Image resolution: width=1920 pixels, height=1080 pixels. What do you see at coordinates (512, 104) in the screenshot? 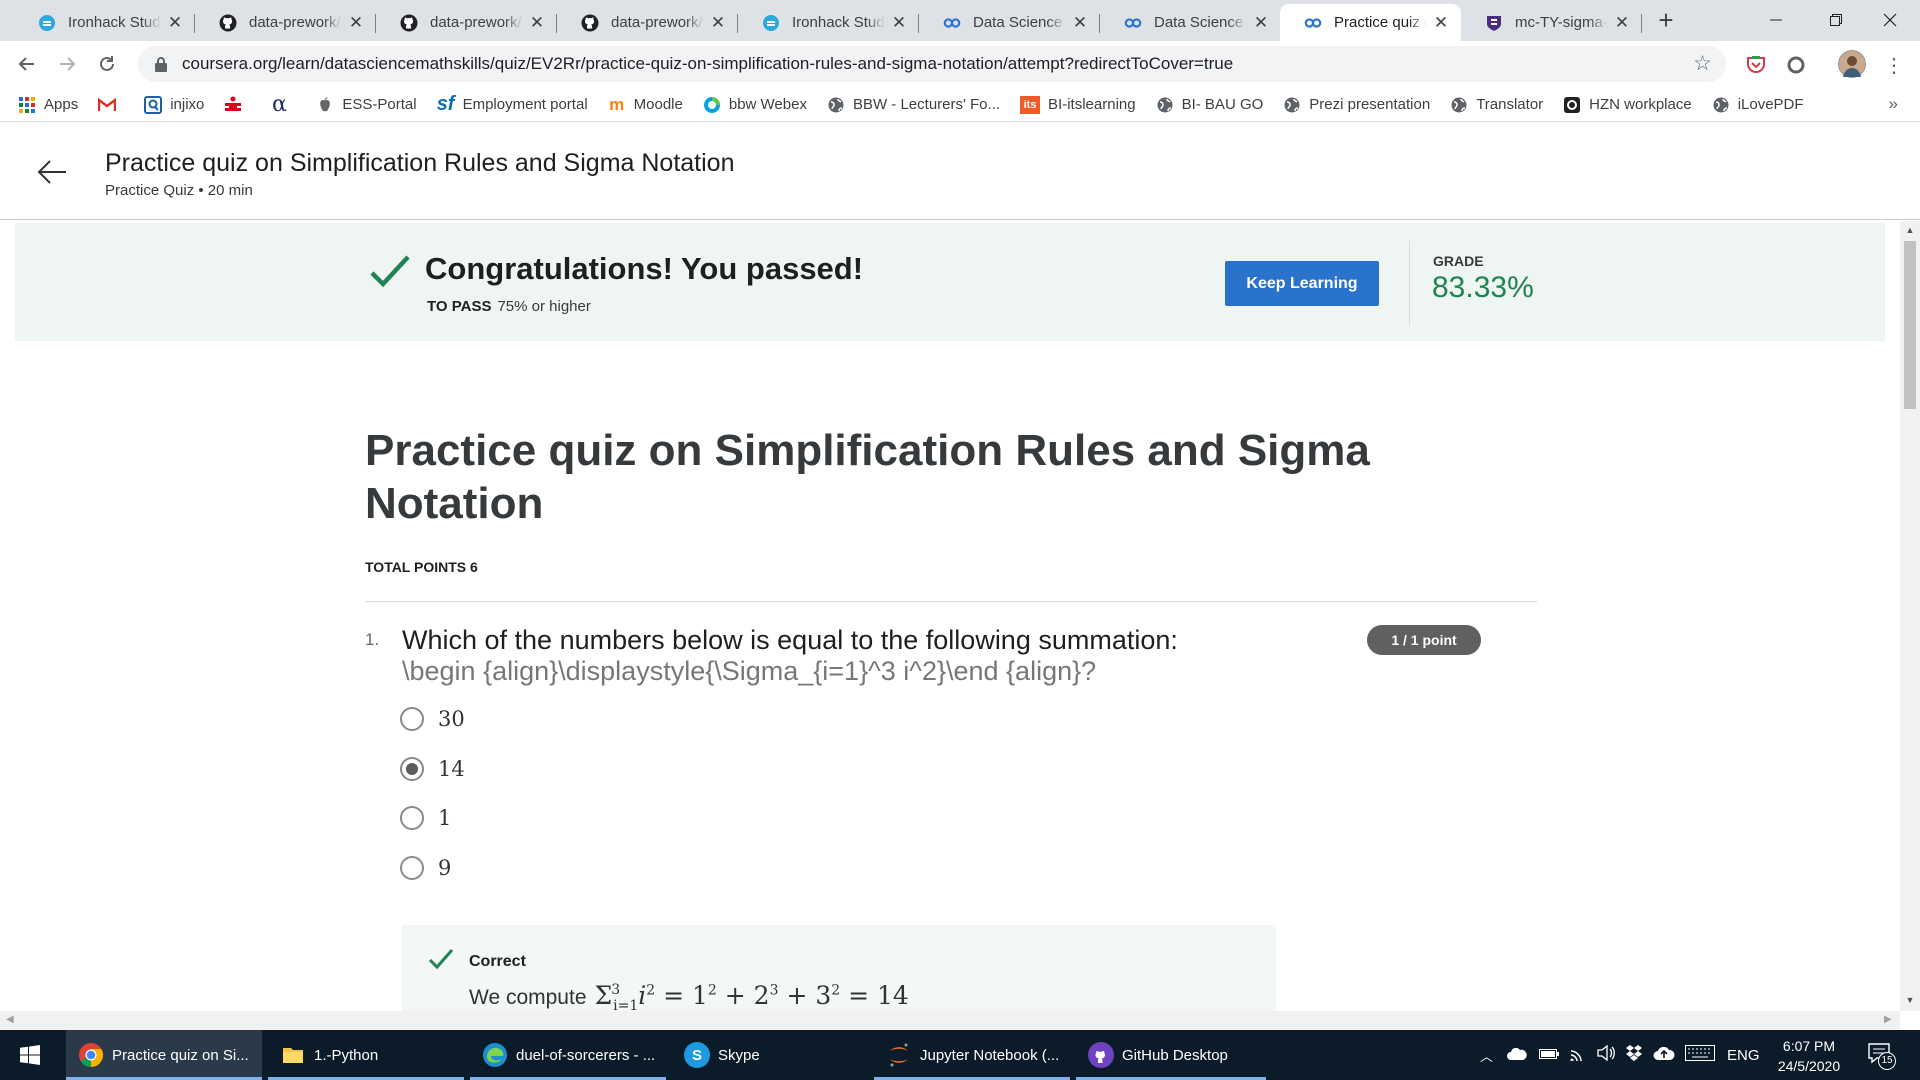
I see `bookmark-employment-portal: sf Employment portal` at bounding box center [512, 104].